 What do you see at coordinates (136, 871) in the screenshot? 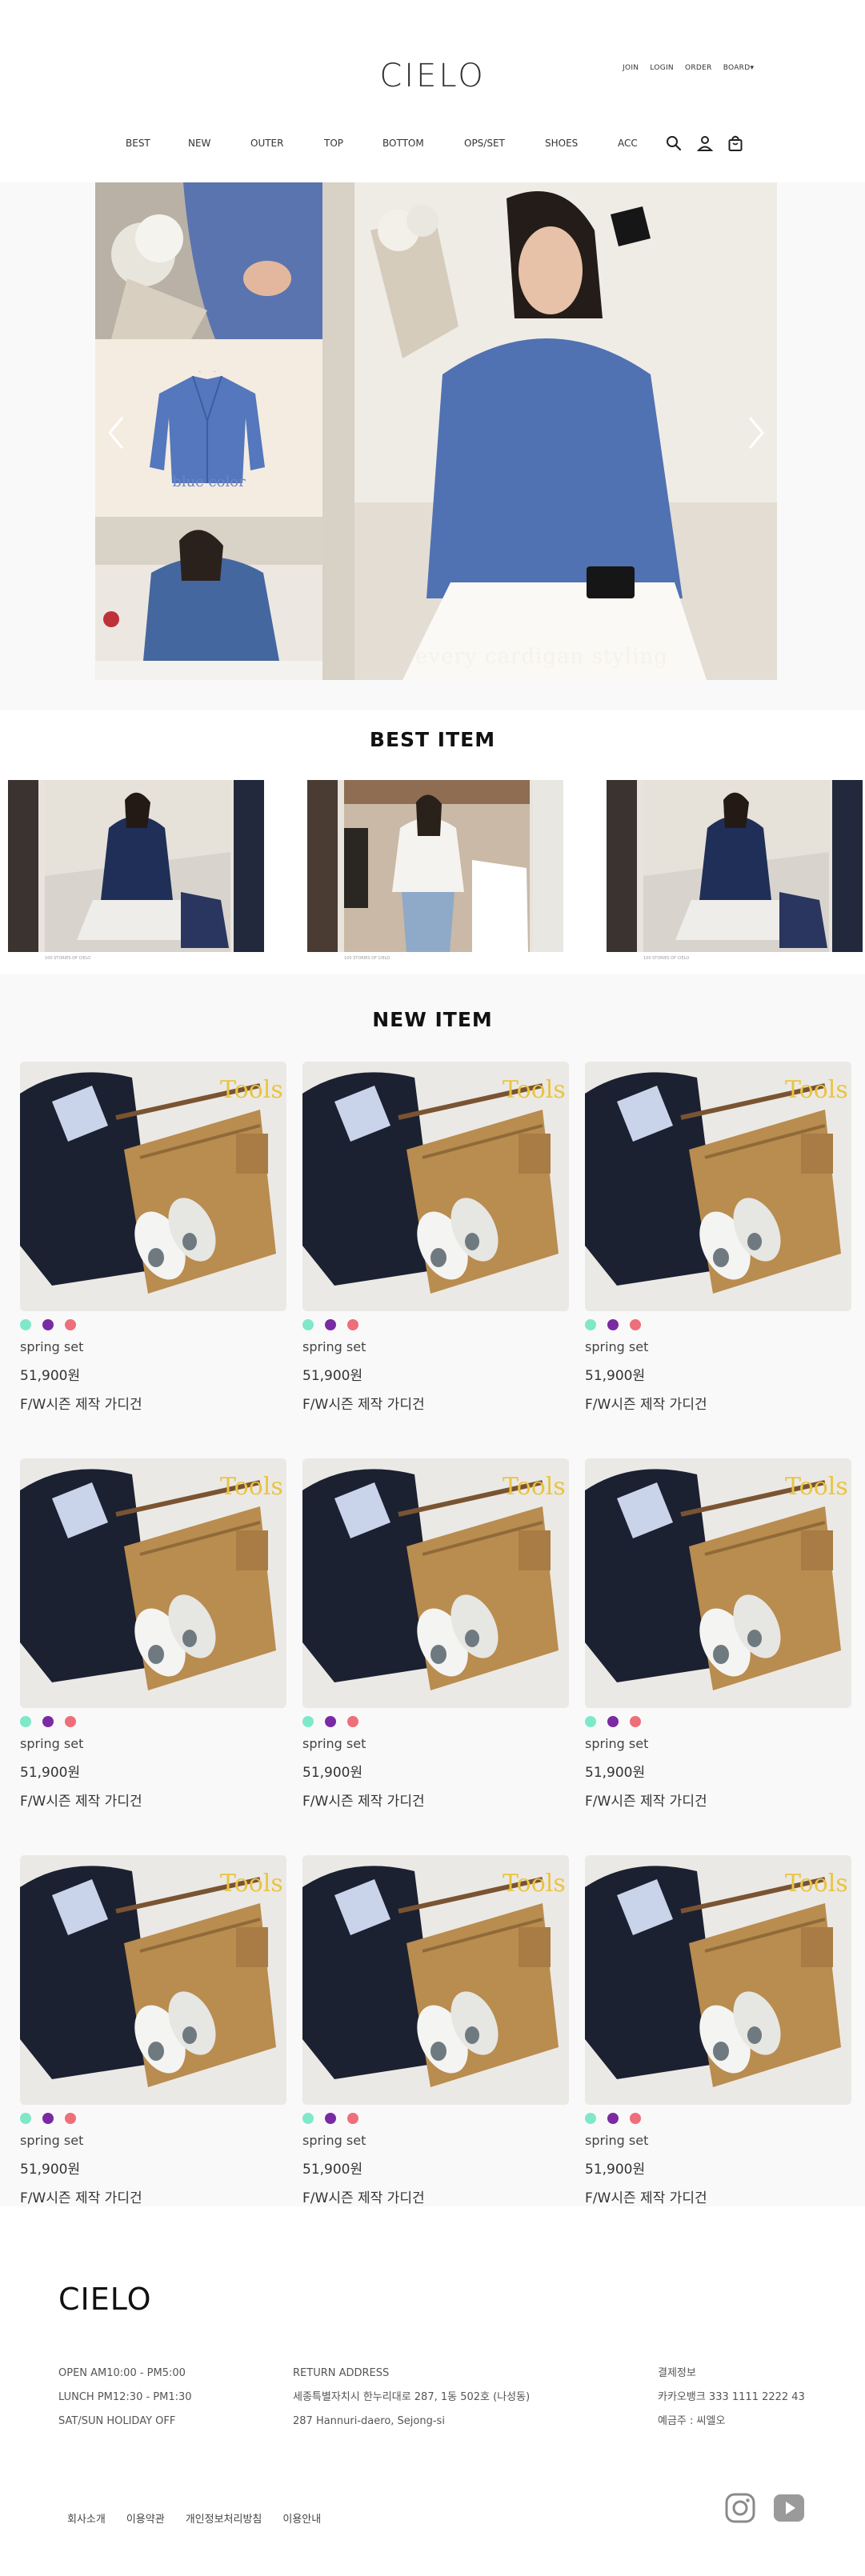
I see `best-slide-1: 100 STORIES OF CIELO` at bounding box center [136, 871].